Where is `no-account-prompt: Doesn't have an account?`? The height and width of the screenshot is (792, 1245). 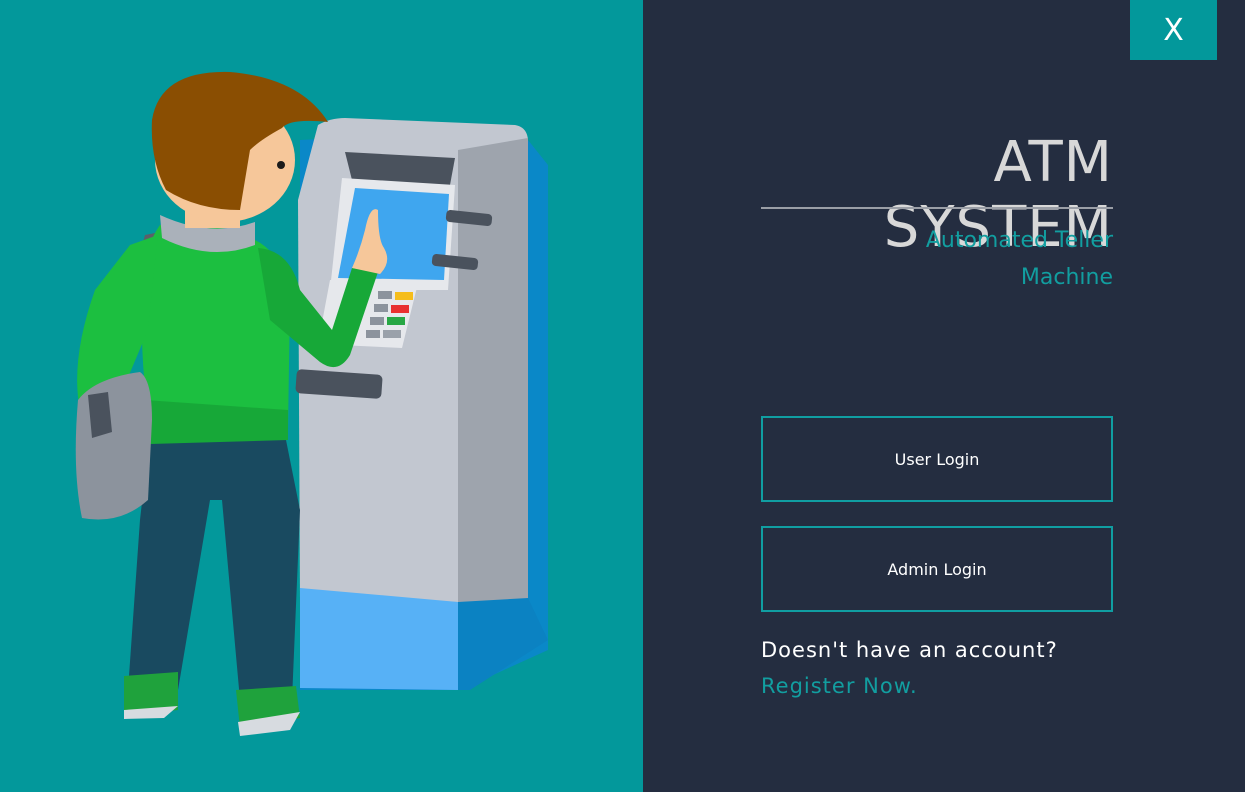
no-account-prompt: Doesn't have an account? is located at coordinates (909, 650).